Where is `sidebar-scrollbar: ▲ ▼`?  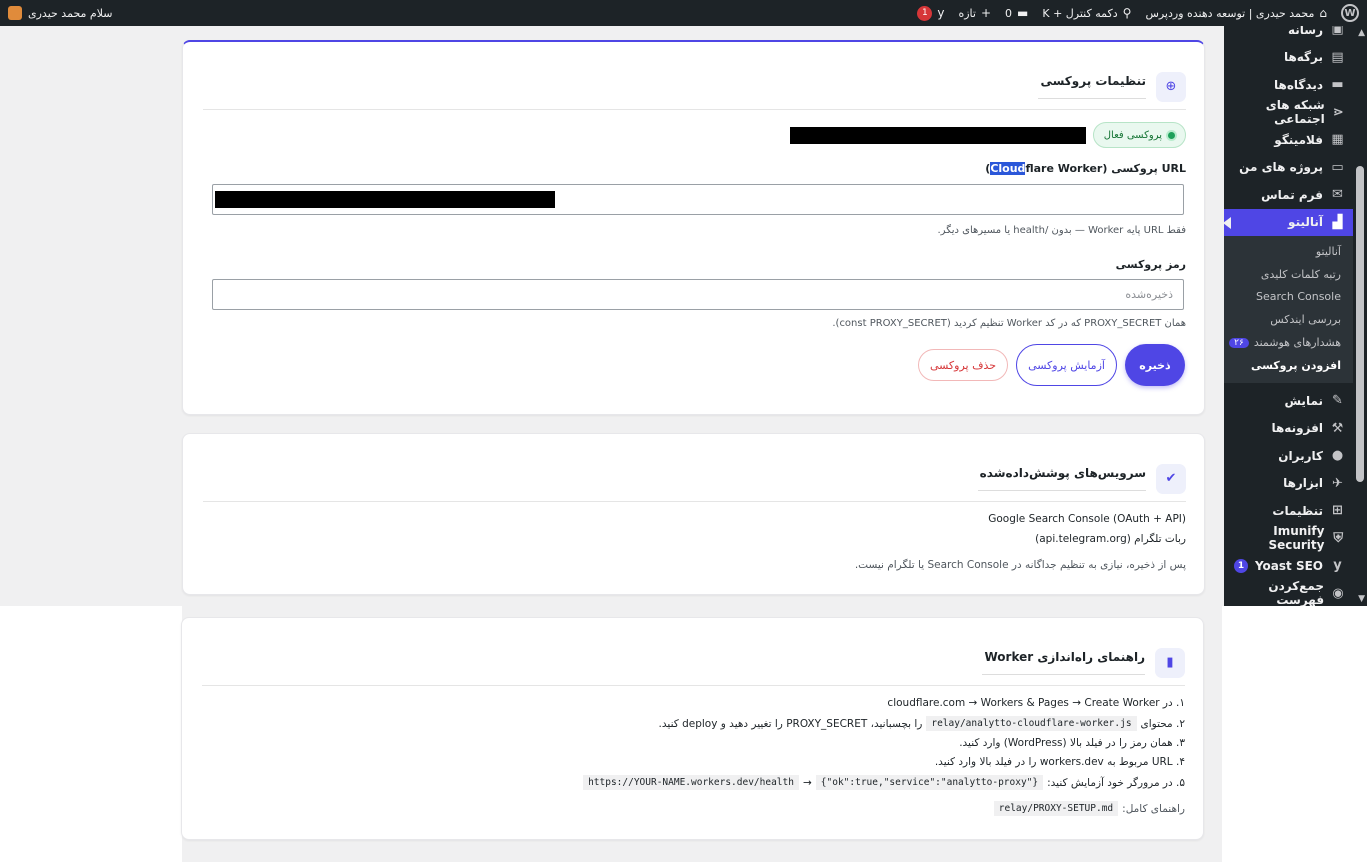
sidebar-scrollbar: ▲ ▼ is located at coordinates (1360, 316).